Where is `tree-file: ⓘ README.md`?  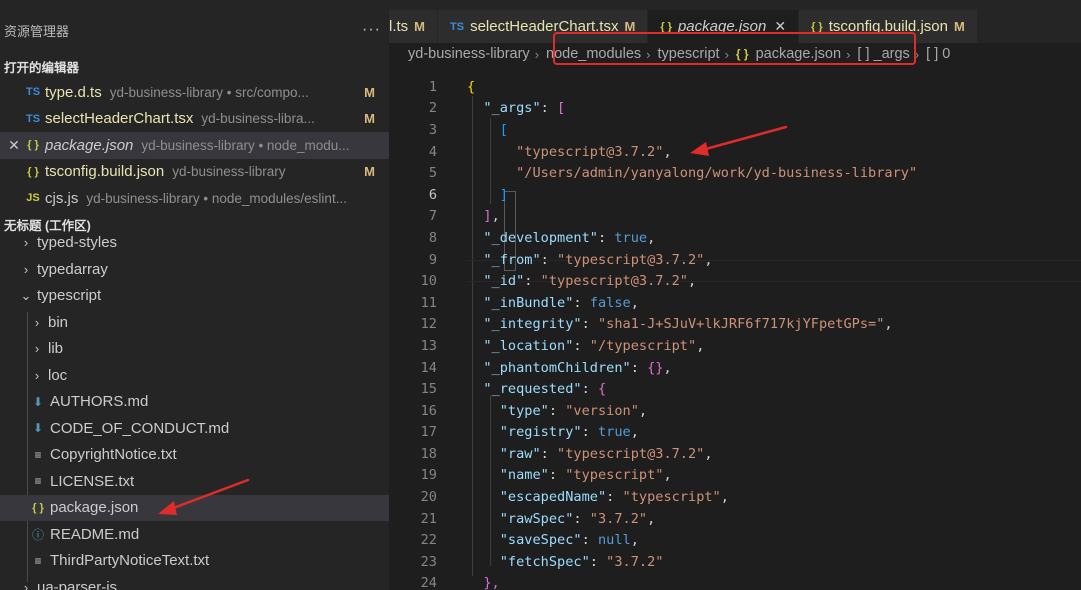
tree-file: ⓘ README.md is located at coordinates (194, 534).